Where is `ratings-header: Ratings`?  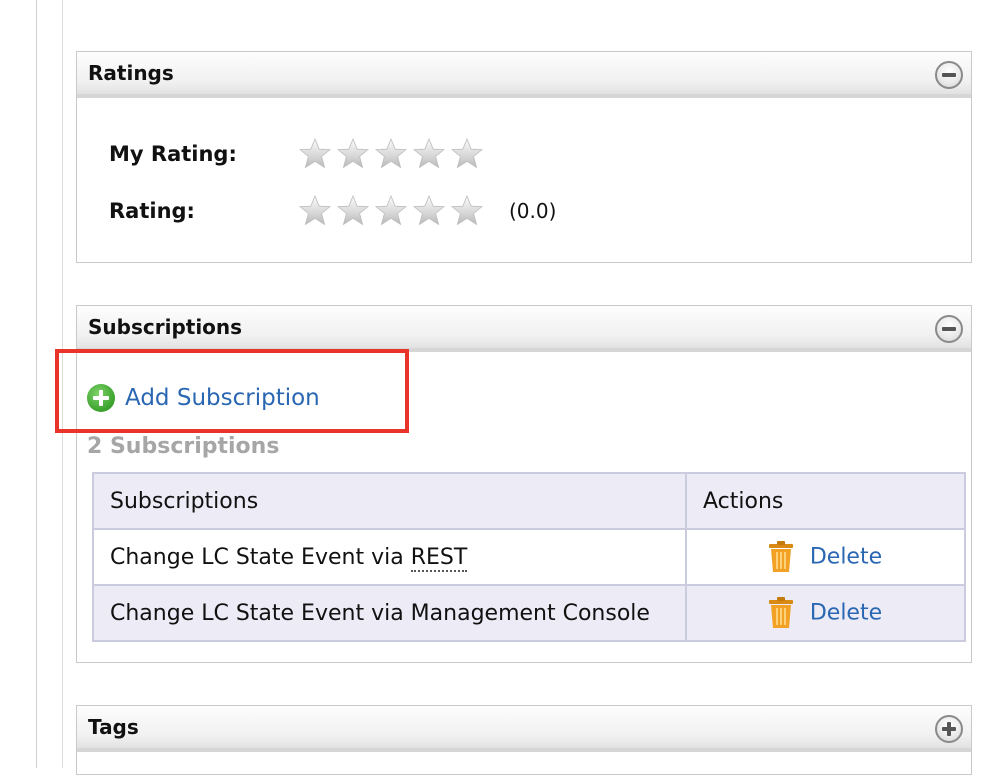
ratings-header: Ratings is located at coordinates (524, 75).